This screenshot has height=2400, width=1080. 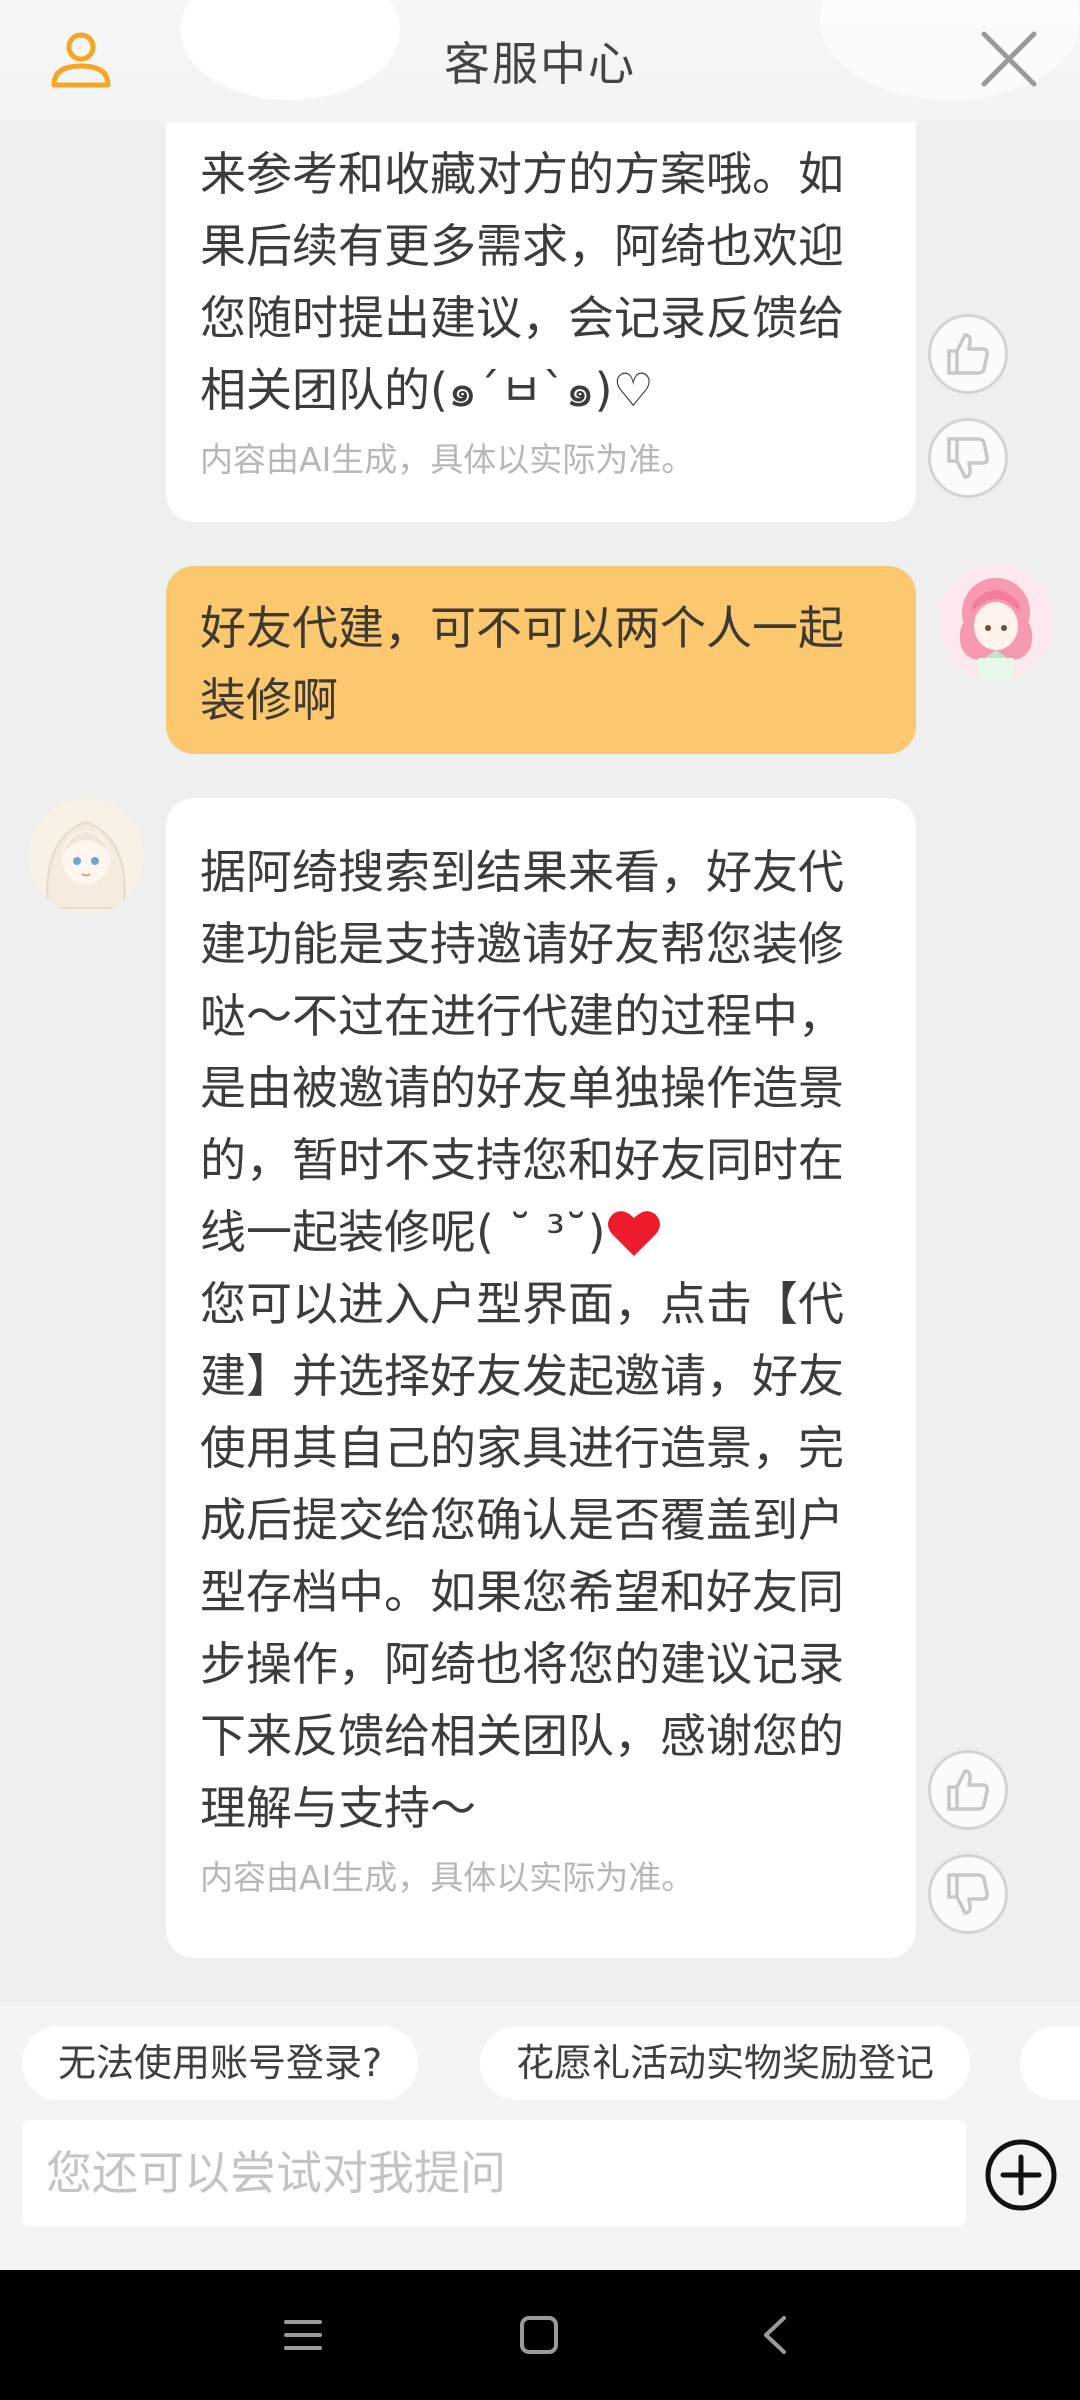 I want to click on system-navigation-bar, so click(x=540, y=2335).